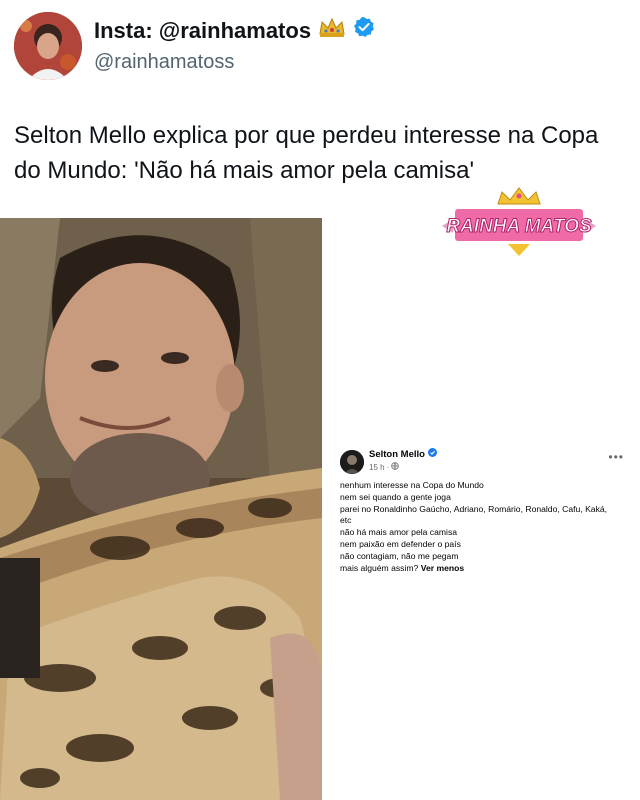 The height and width of the screenshot is (800, 640). I want to click on fb-line: nem paixão em defender o país, so click(400, 543).